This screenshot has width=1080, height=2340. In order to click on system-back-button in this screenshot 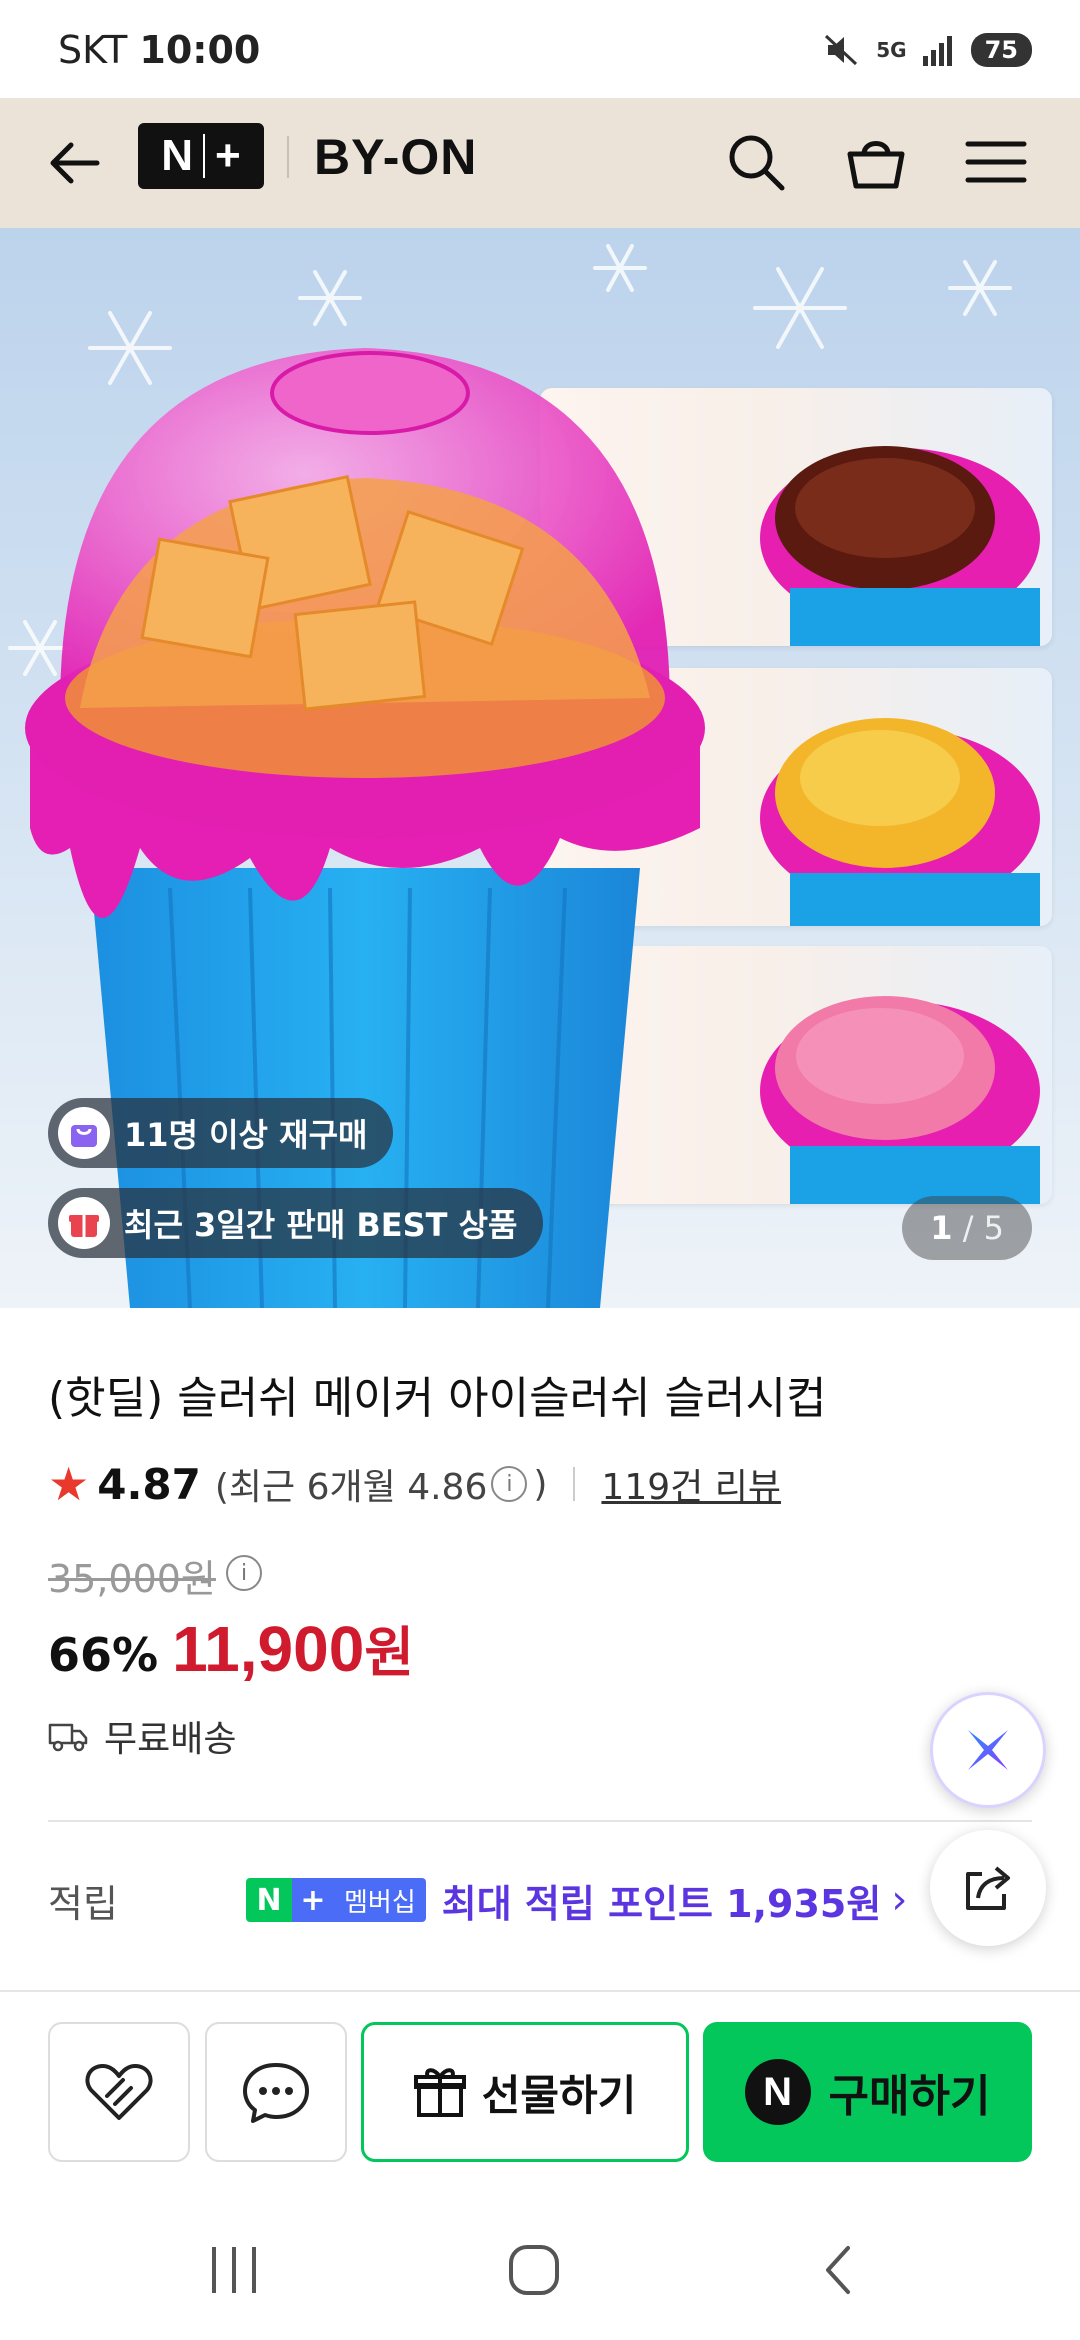, I will do `click(838, 2270)`.